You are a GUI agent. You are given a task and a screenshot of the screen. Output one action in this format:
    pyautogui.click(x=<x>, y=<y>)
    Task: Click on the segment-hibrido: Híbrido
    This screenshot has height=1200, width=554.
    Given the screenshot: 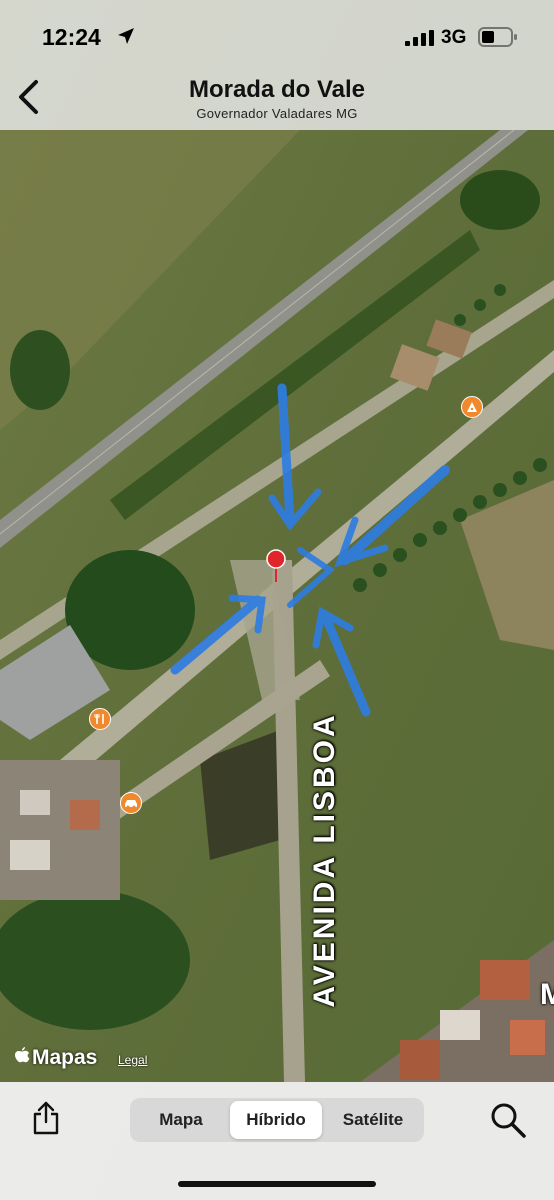 What is the action you would take?
    pyautogui.click(x=276, y=1120)
    